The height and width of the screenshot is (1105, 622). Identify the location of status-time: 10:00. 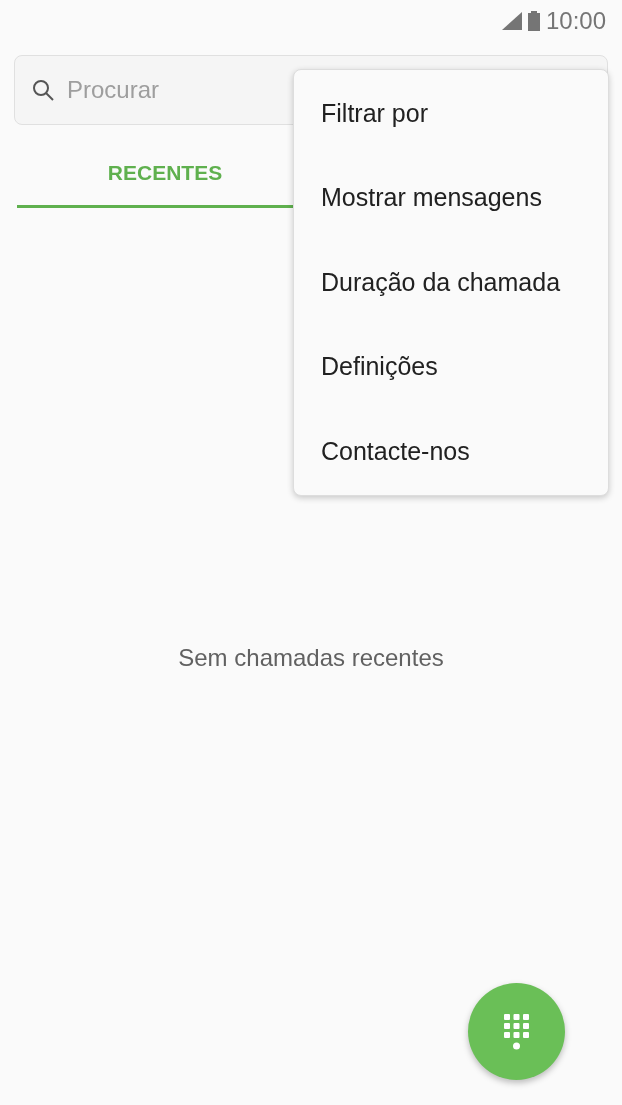
(575, 21).